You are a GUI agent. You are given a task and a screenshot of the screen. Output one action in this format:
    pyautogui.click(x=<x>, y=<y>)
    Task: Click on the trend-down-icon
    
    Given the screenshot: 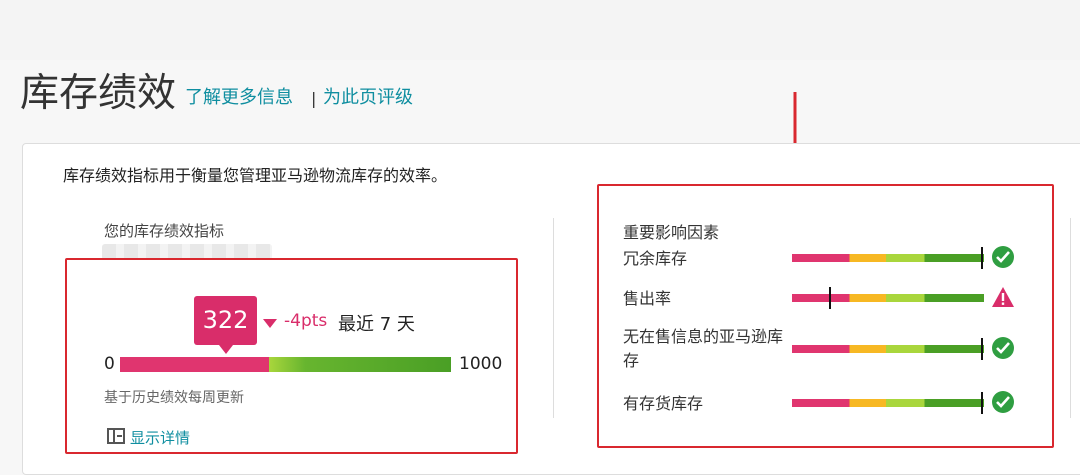 What is the action you would take?
    pyautogui.click(x=270, y=323)
    